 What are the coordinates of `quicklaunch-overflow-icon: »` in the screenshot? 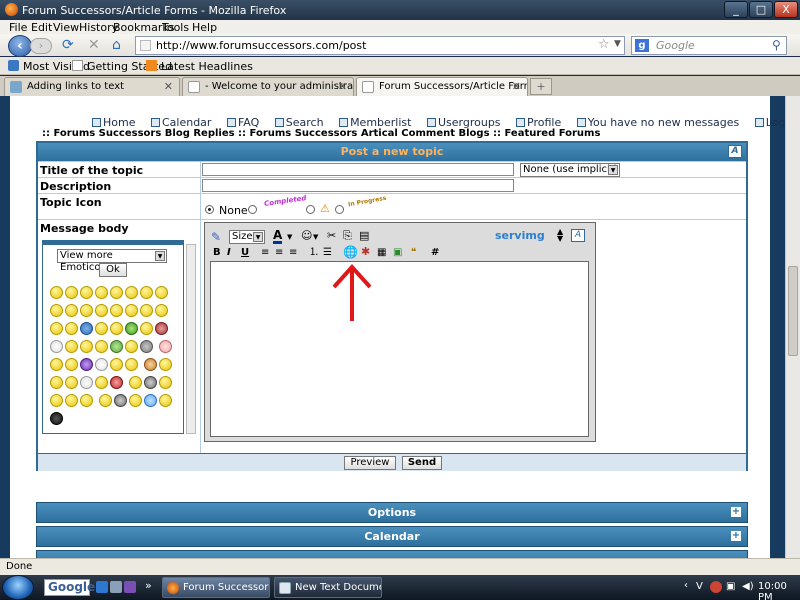 It's located at (148, 585).